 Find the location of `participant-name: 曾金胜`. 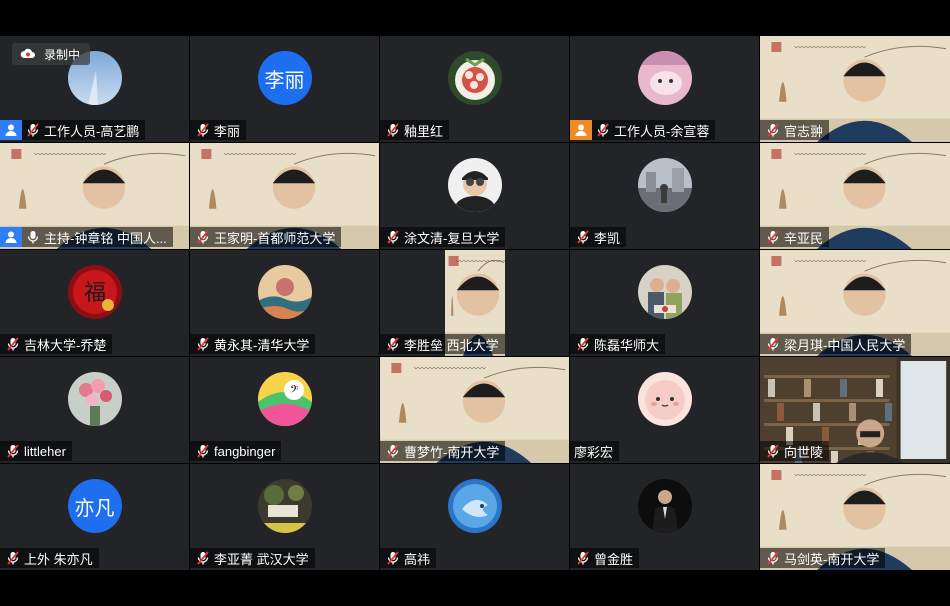

participant-name: 曾金胜 is located at coordinates (614, 559).